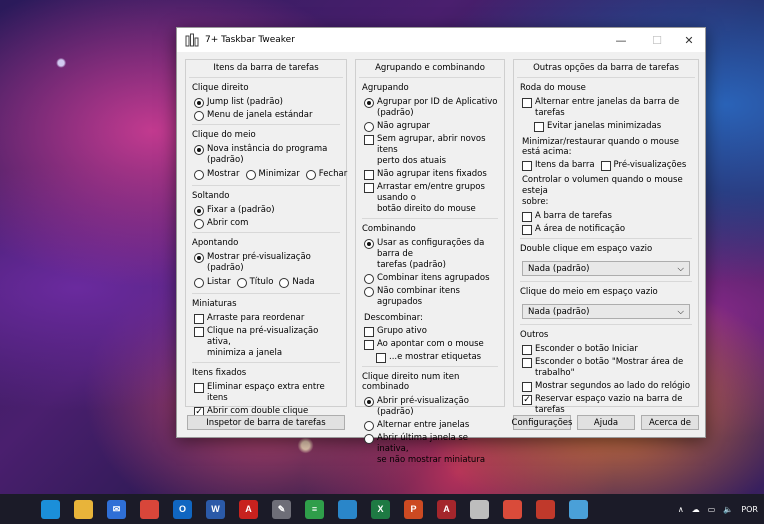 This screenshot has width=764, height=524. I want to click on option-label: Nada, so click(303, 282).